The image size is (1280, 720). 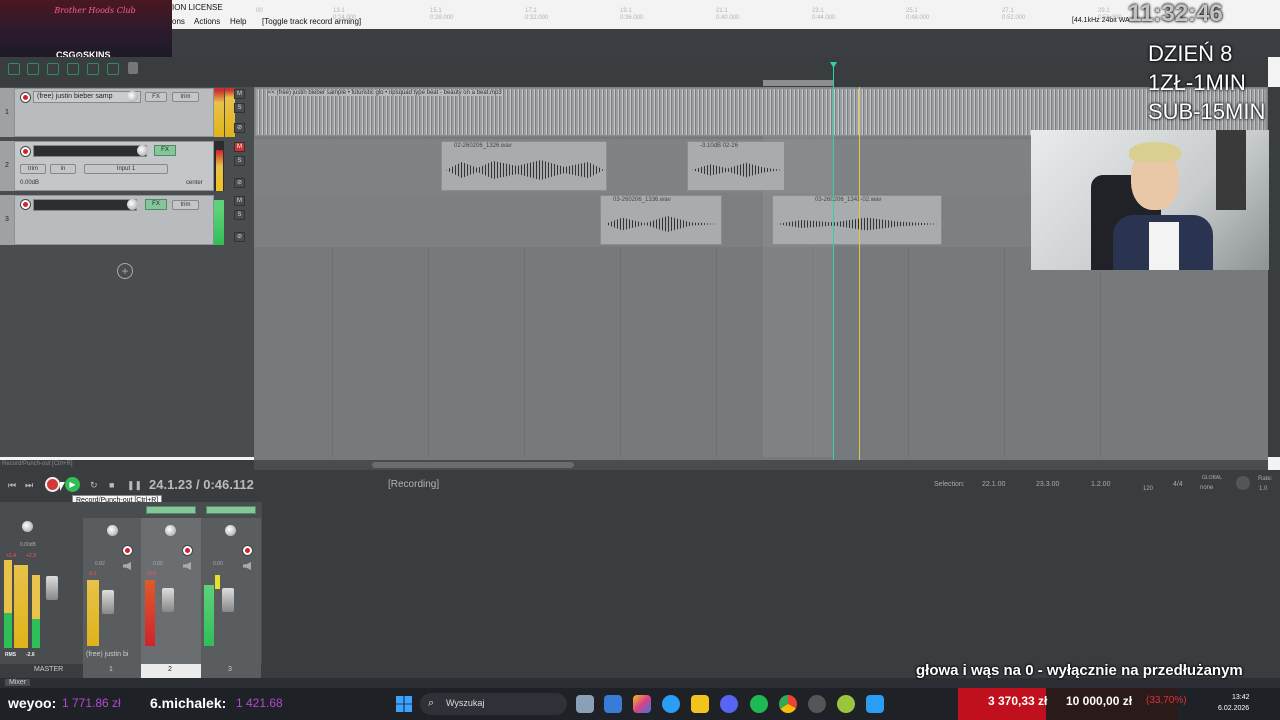 What do you see at coordinates (238, 21) in the screenshot?
I see `menu-item-help: Help` at bounding box center [238, 21].